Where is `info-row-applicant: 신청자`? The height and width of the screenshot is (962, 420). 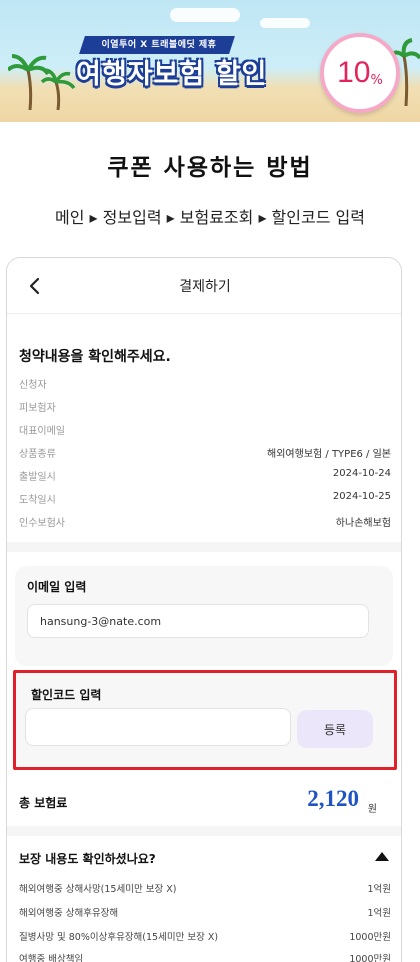 info-row-applicant: 신청자 is located at coordinates (205, 386).